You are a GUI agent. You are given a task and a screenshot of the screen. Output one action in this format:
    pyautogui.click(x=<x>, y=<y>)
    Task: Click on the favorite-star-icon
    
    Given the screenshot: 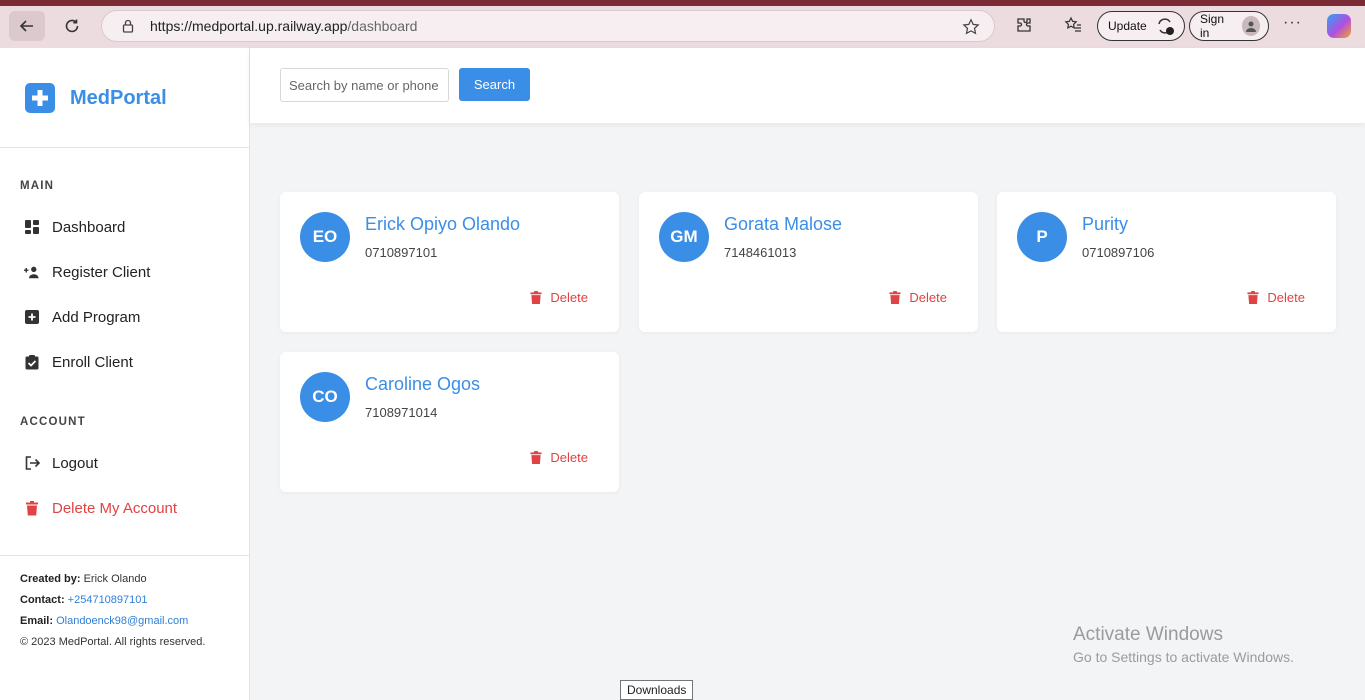 What is the action you would take?
    pyautogui.click(x=971, y=27)
    